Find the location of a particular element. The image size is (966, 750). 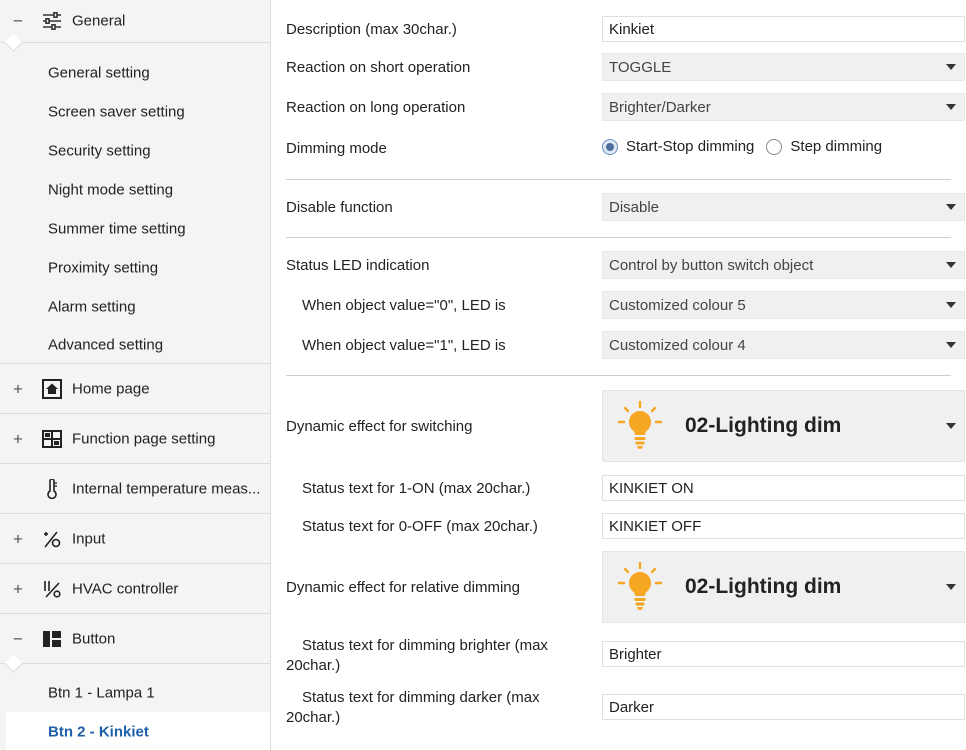

select-value: Control by button switch object is located at coordinates (711, 265).